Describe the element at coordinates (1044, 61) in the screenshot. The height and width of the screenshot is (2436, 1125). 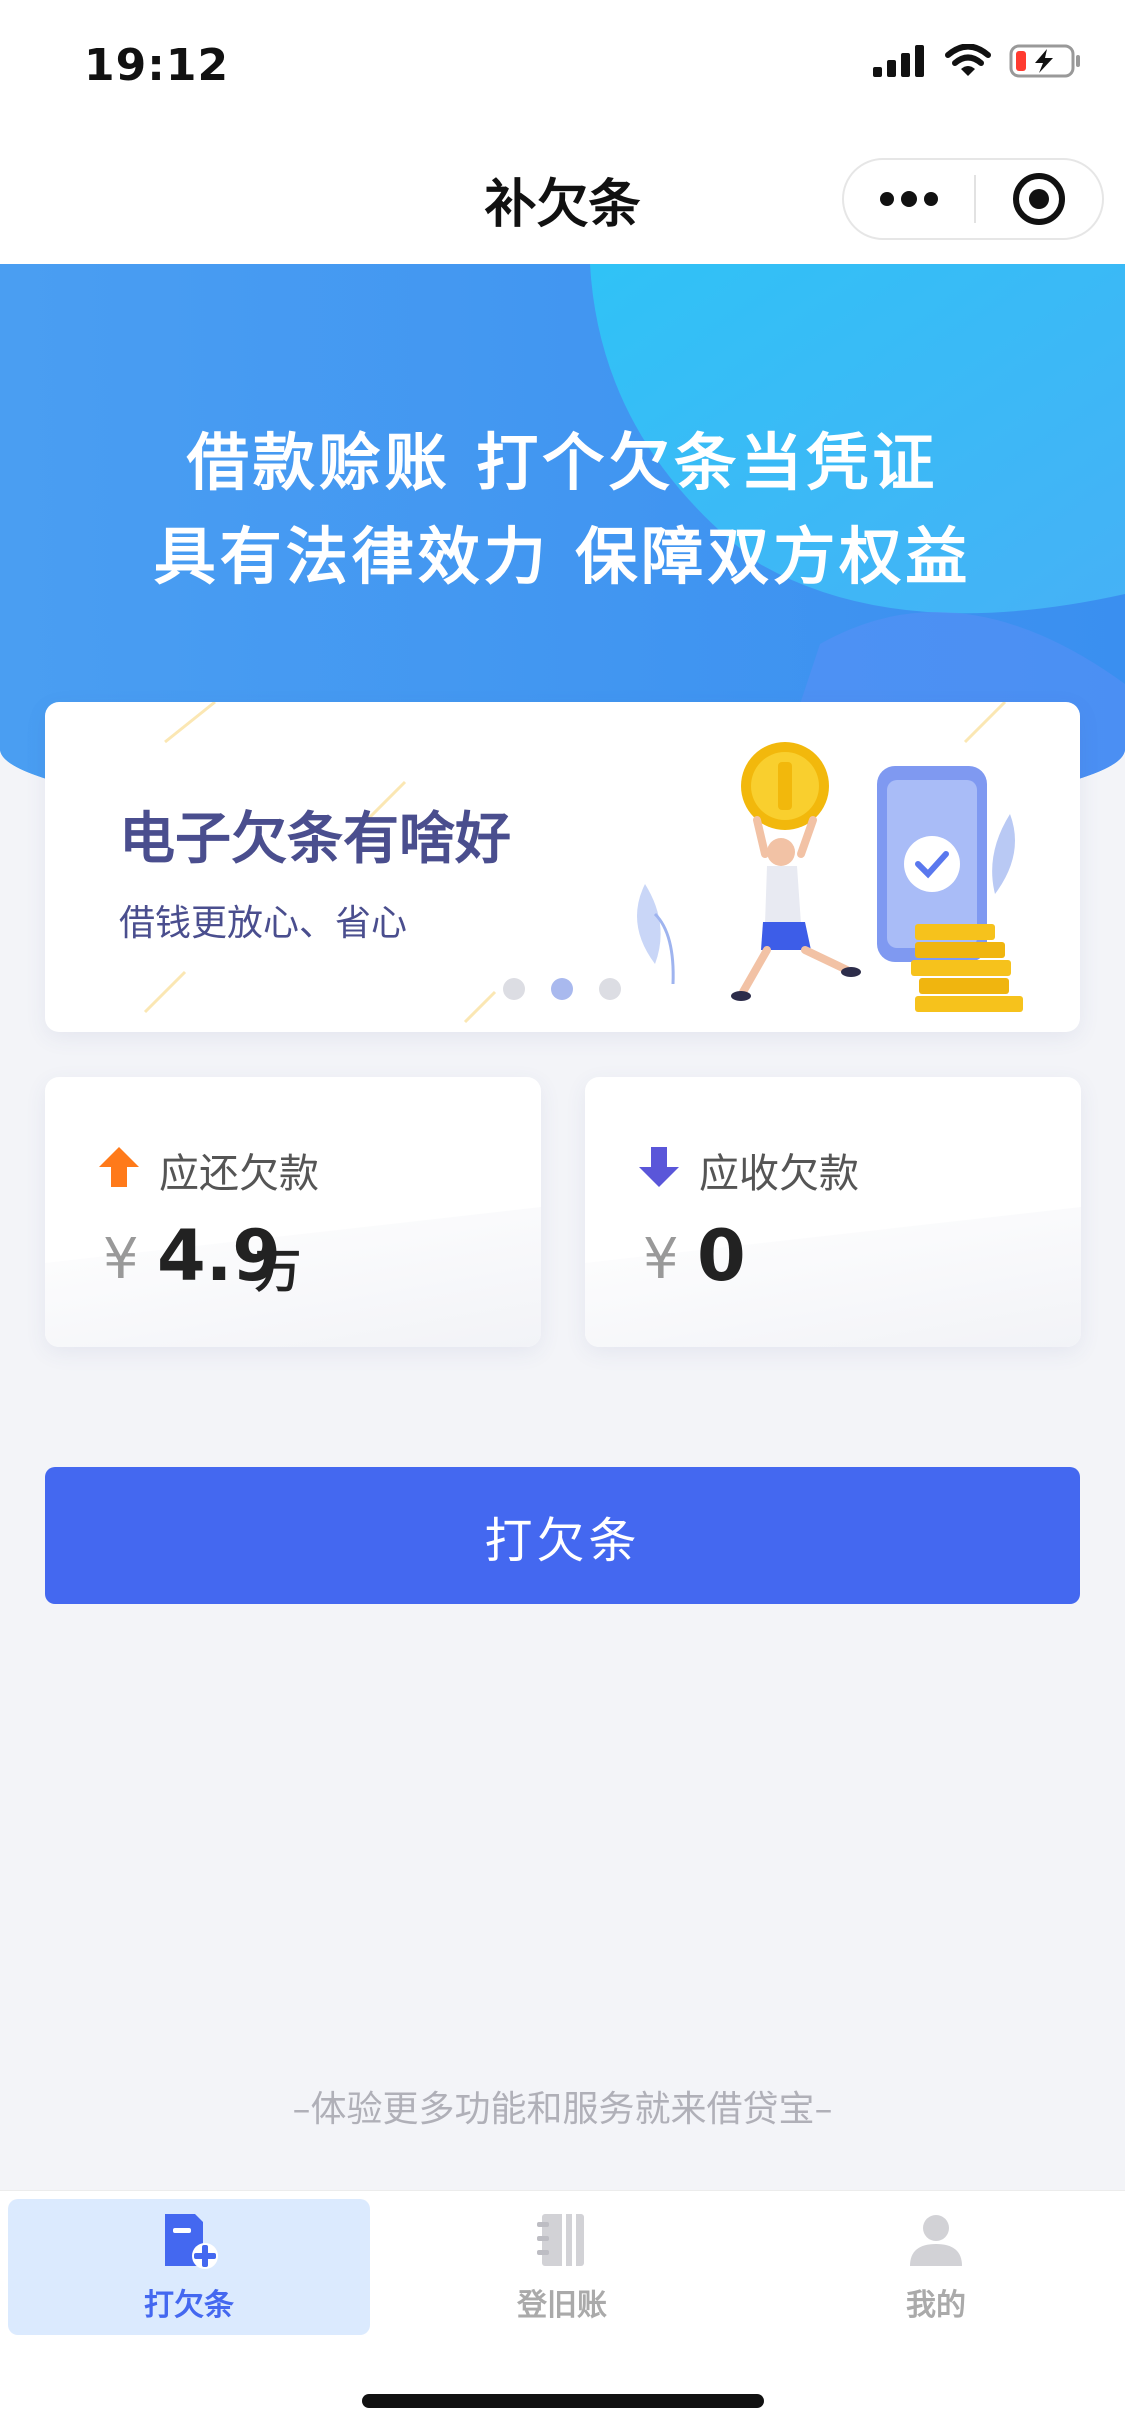
I see `battery-low-charging-icon` at that location.